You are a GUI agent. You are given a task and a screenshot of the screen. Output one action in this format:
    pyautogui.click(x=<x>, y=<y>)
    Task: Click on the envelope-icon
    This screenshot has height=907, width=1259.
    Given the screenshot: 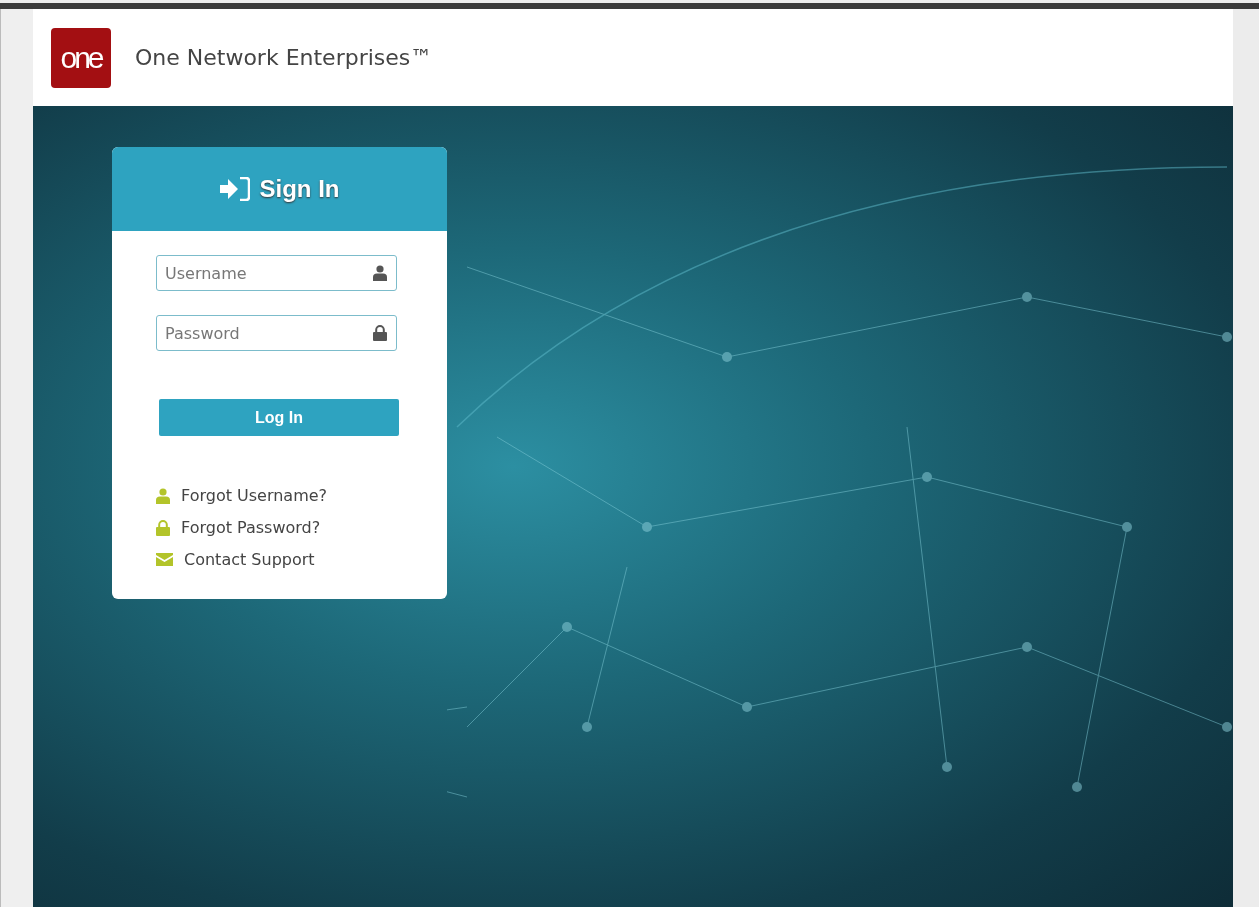 What is the action you would take?
    pyautogui.click(x=164, y=559)
    